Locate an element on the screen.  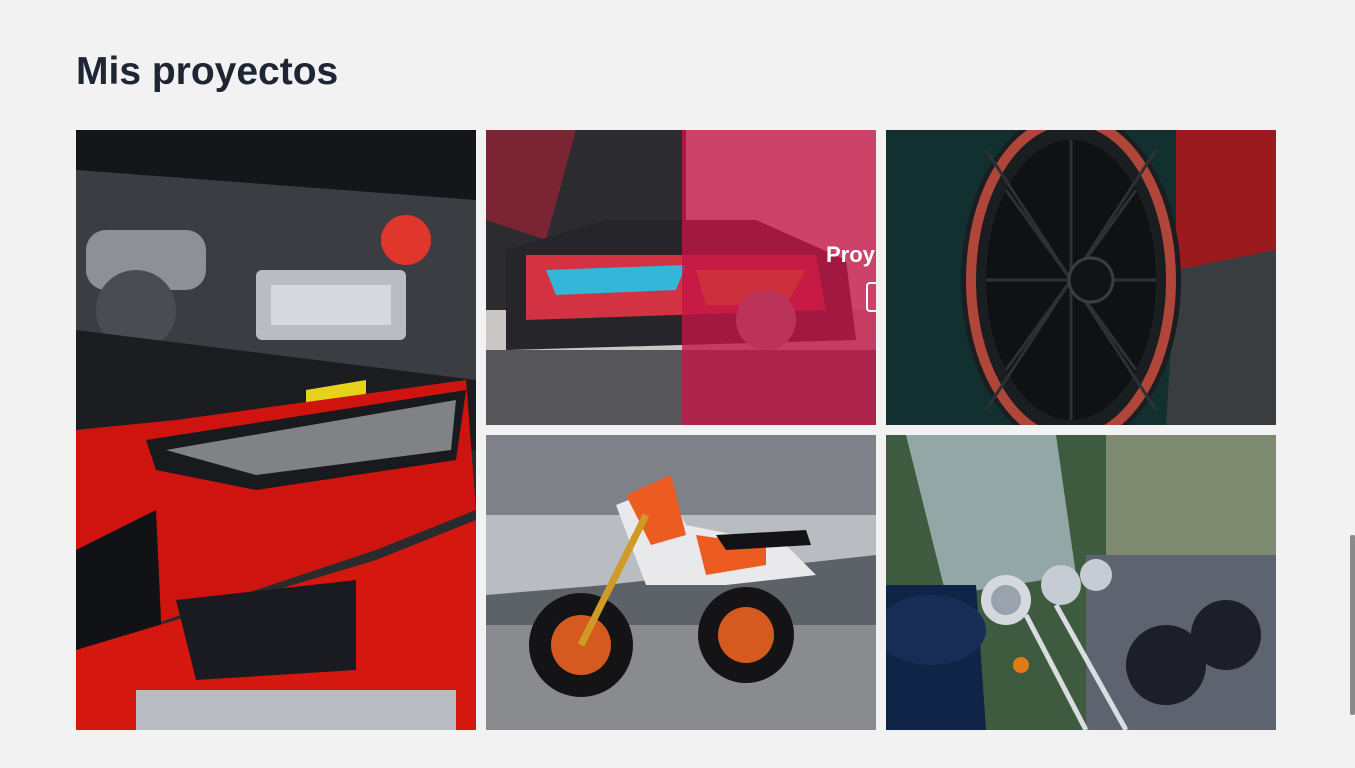
page-scrollbar is located at coordinates (1352, 625).